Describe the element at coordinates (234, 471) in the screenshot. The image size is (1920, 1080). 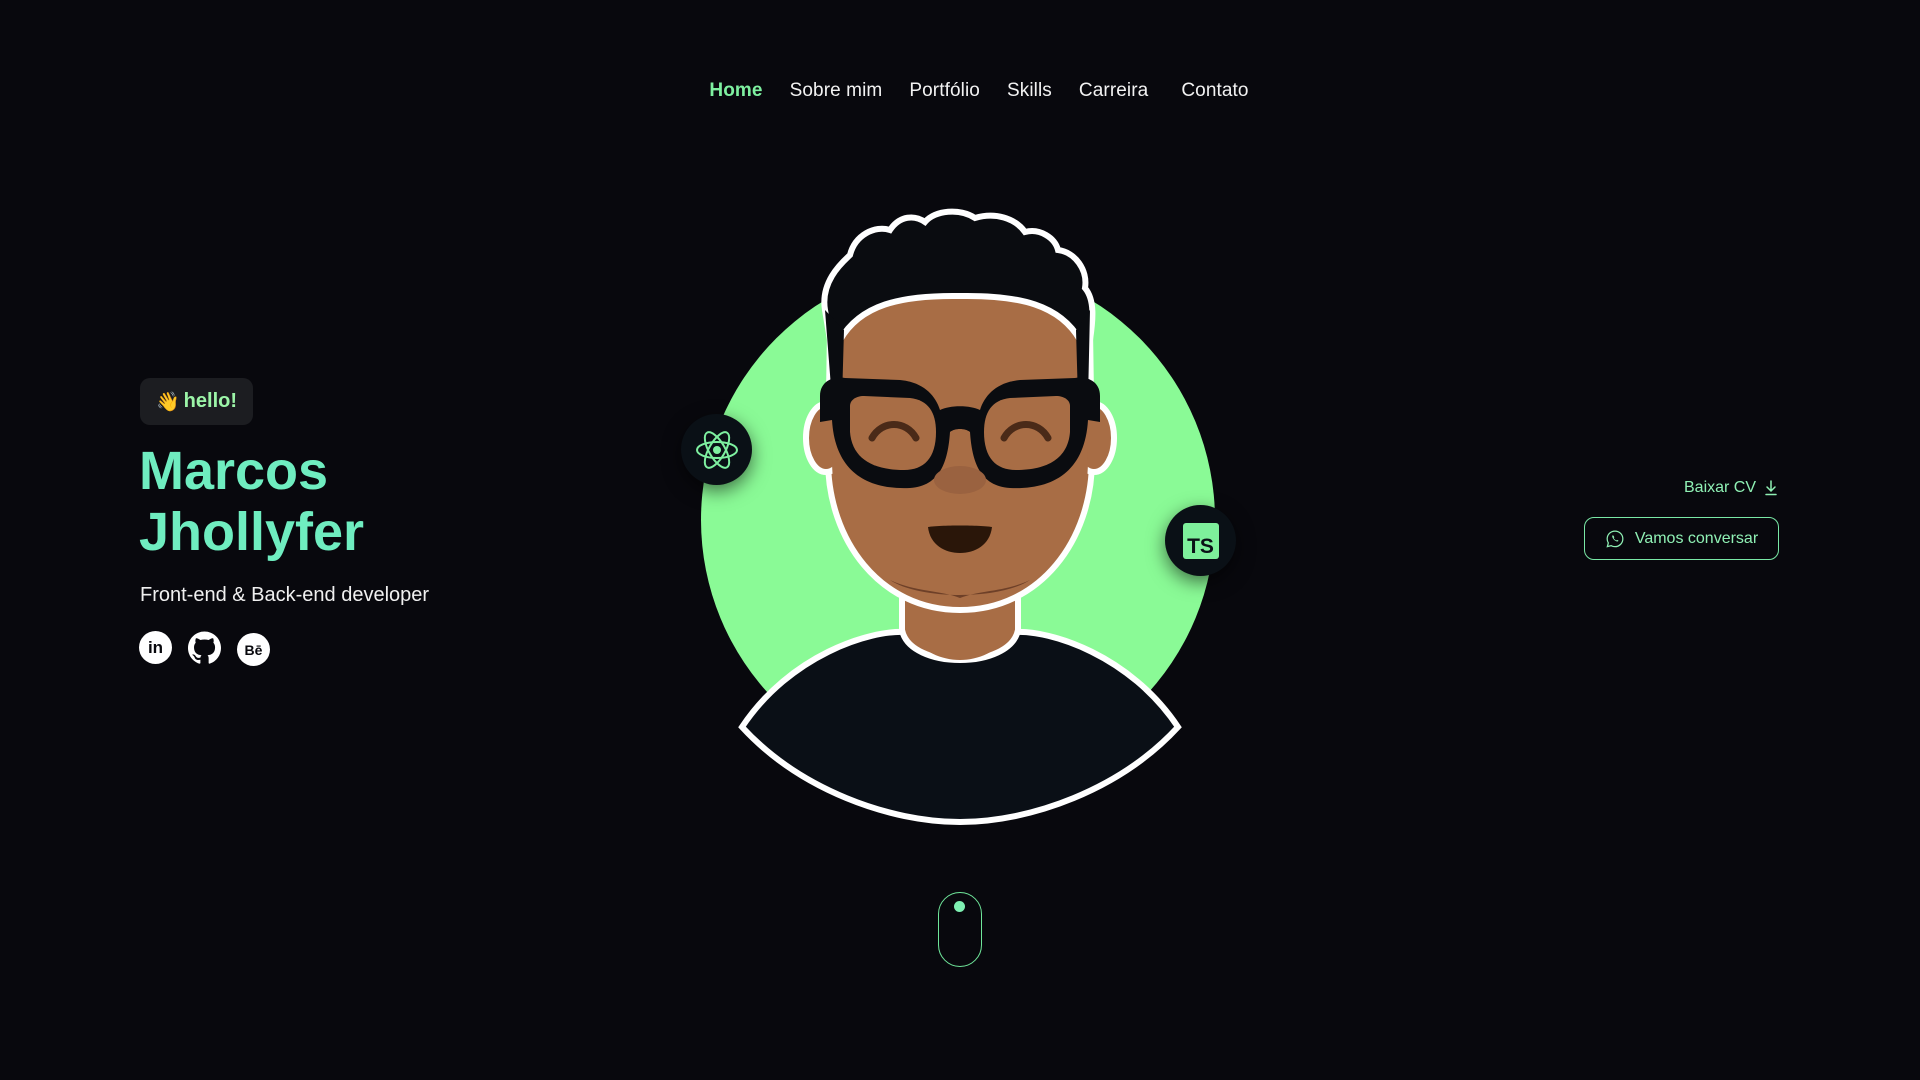
I see `name-first: Marcos` at that location.